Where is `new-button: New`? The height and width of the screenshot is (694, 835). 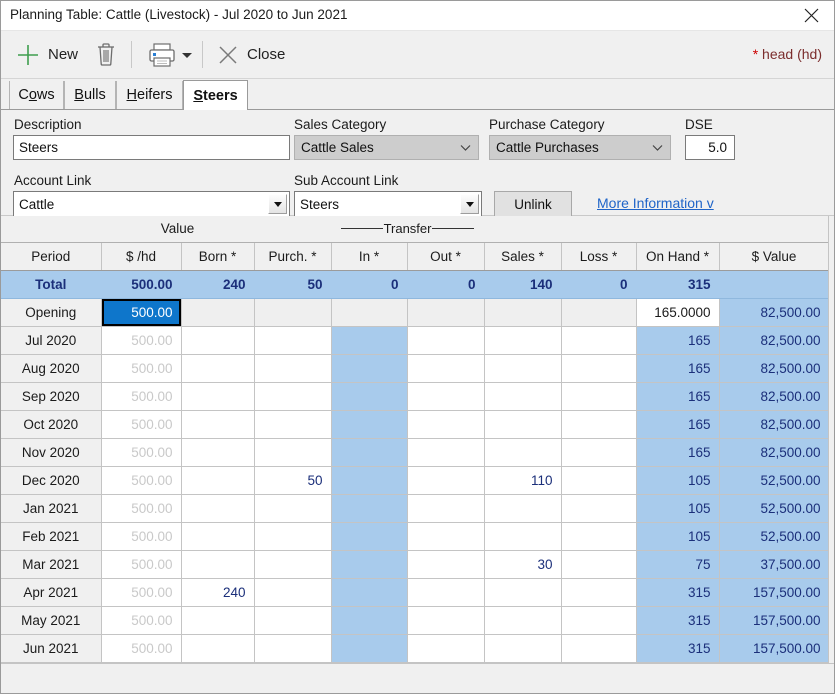 new-button: New is located at coordinates (46, 54).